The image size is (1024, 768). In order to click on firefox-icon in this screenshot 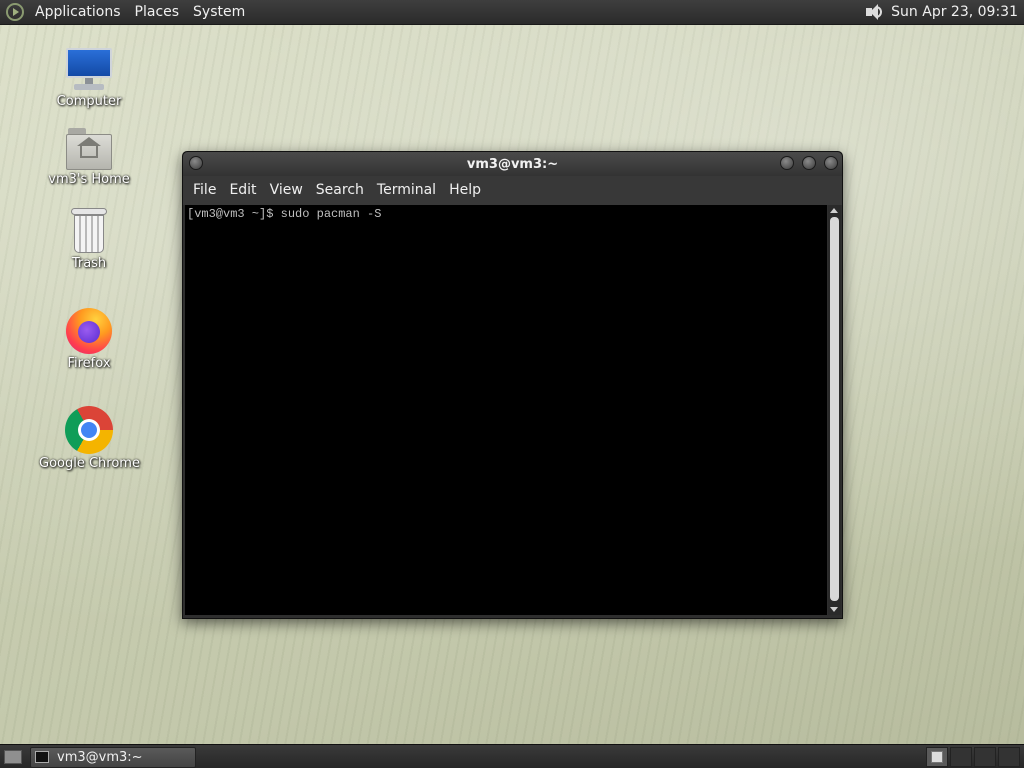, I will do `click(89, 331)`.